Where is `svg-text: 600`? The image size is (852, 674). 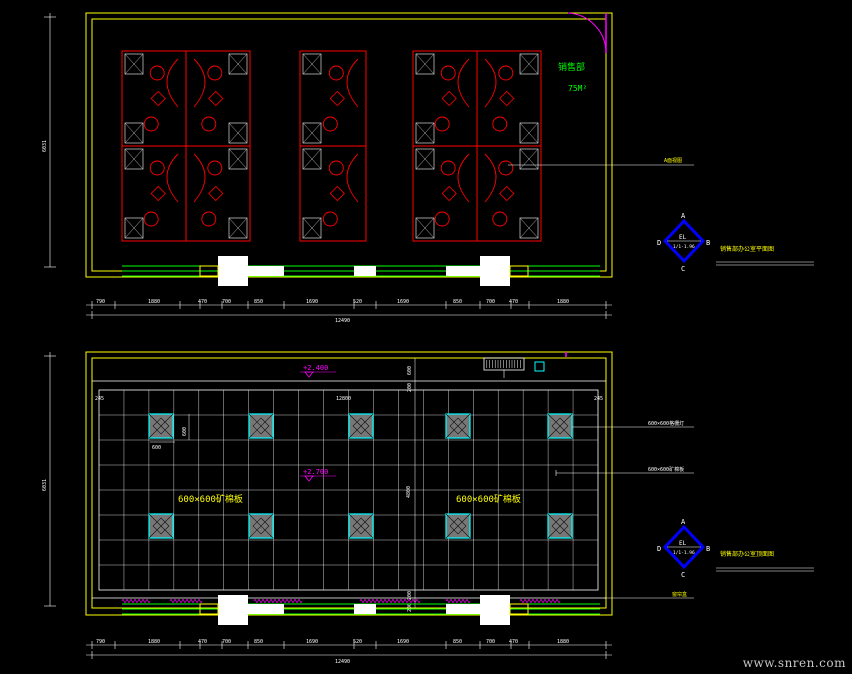 svg-text: 600 is located at coordinates (410, 370).